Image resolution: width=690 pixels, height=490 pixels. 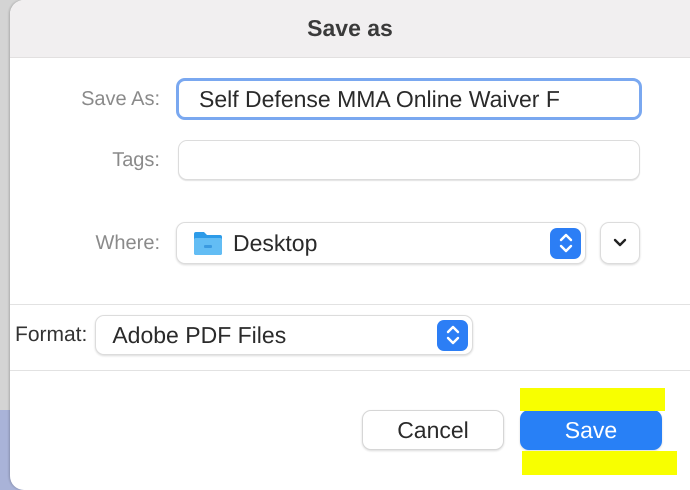 I want to click on save-button: Save, so click(x=591, y=430).